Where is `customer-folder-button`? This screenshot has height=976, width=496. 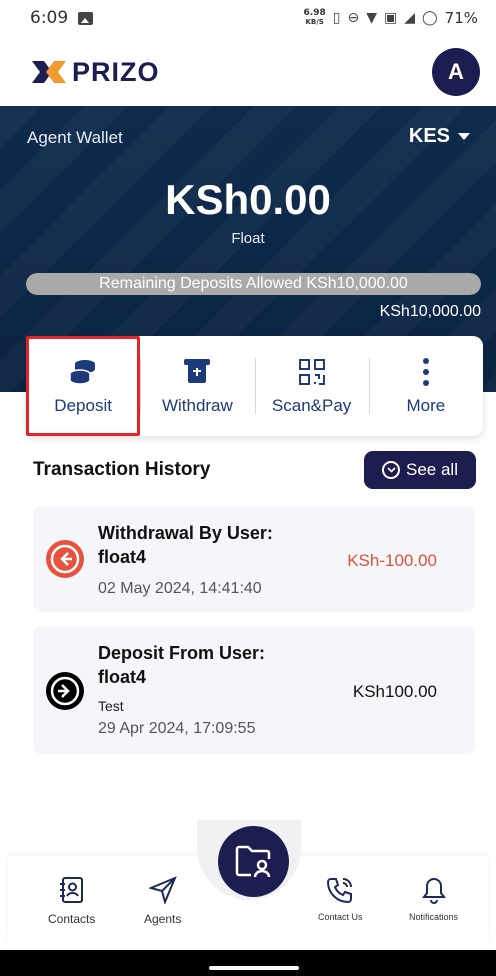 customer-folder-button is located at coordinates (253, 861).